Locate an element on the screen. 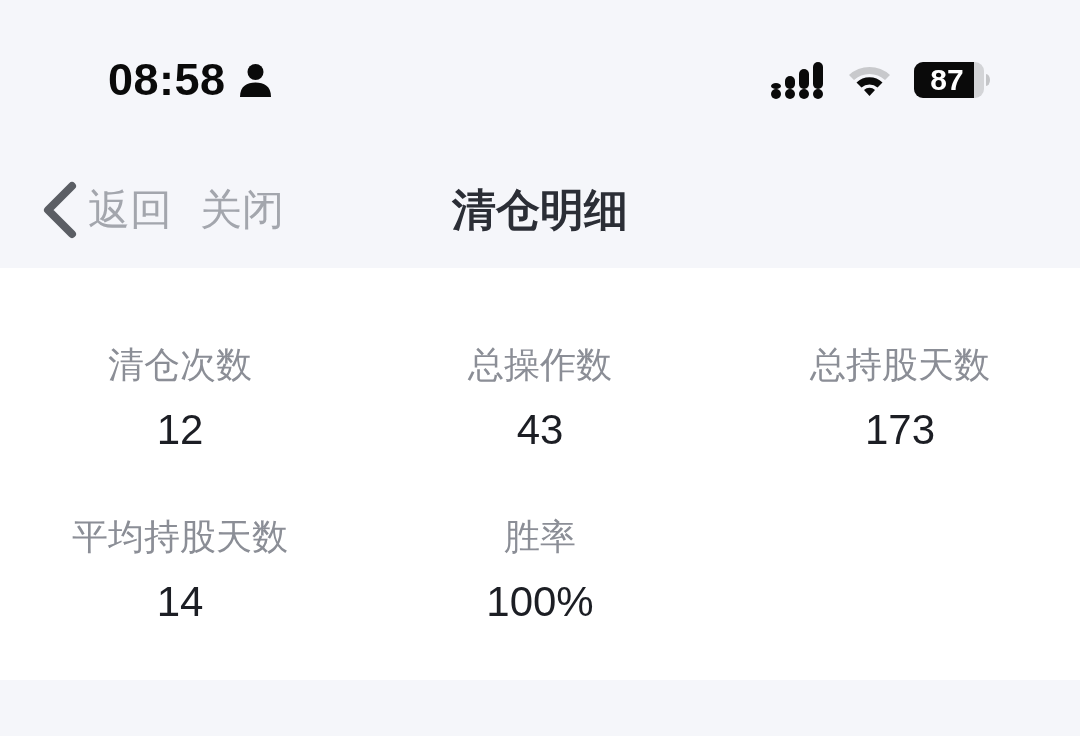 The width and height of the screenshot is (1080, 736). stat-label: 平均持股天数 is located at coordinates (180, 537).